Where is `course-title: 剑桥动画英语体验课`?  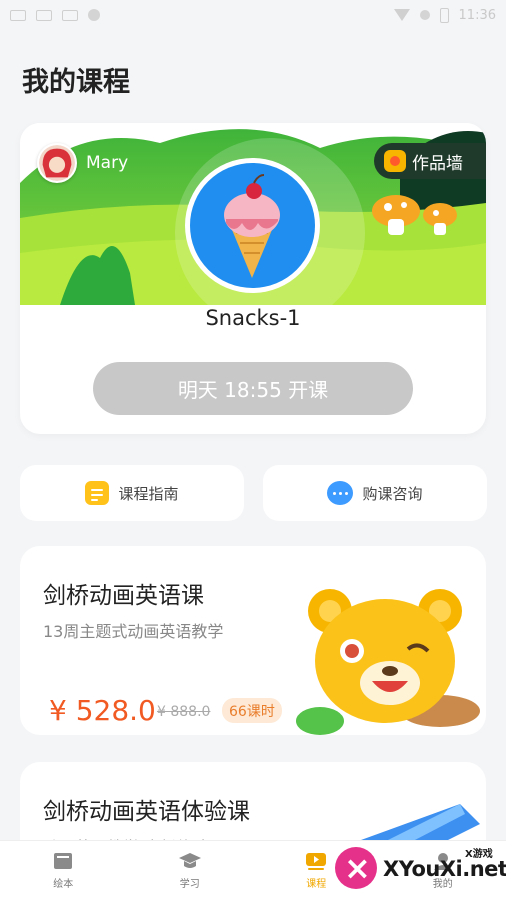
course-title: 剑桥动画英语体验课 is located at coordinates (146, 812).